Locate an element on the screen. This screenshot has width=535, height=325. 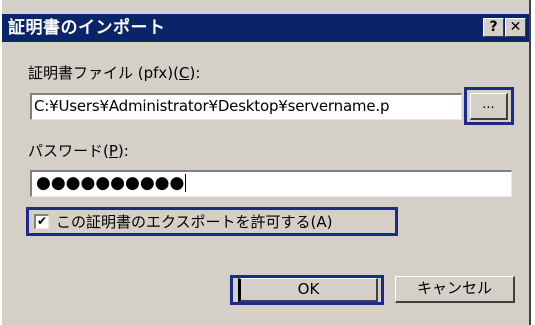
dialog-title: 証明書のインポート is located at coordinates (87, 28).